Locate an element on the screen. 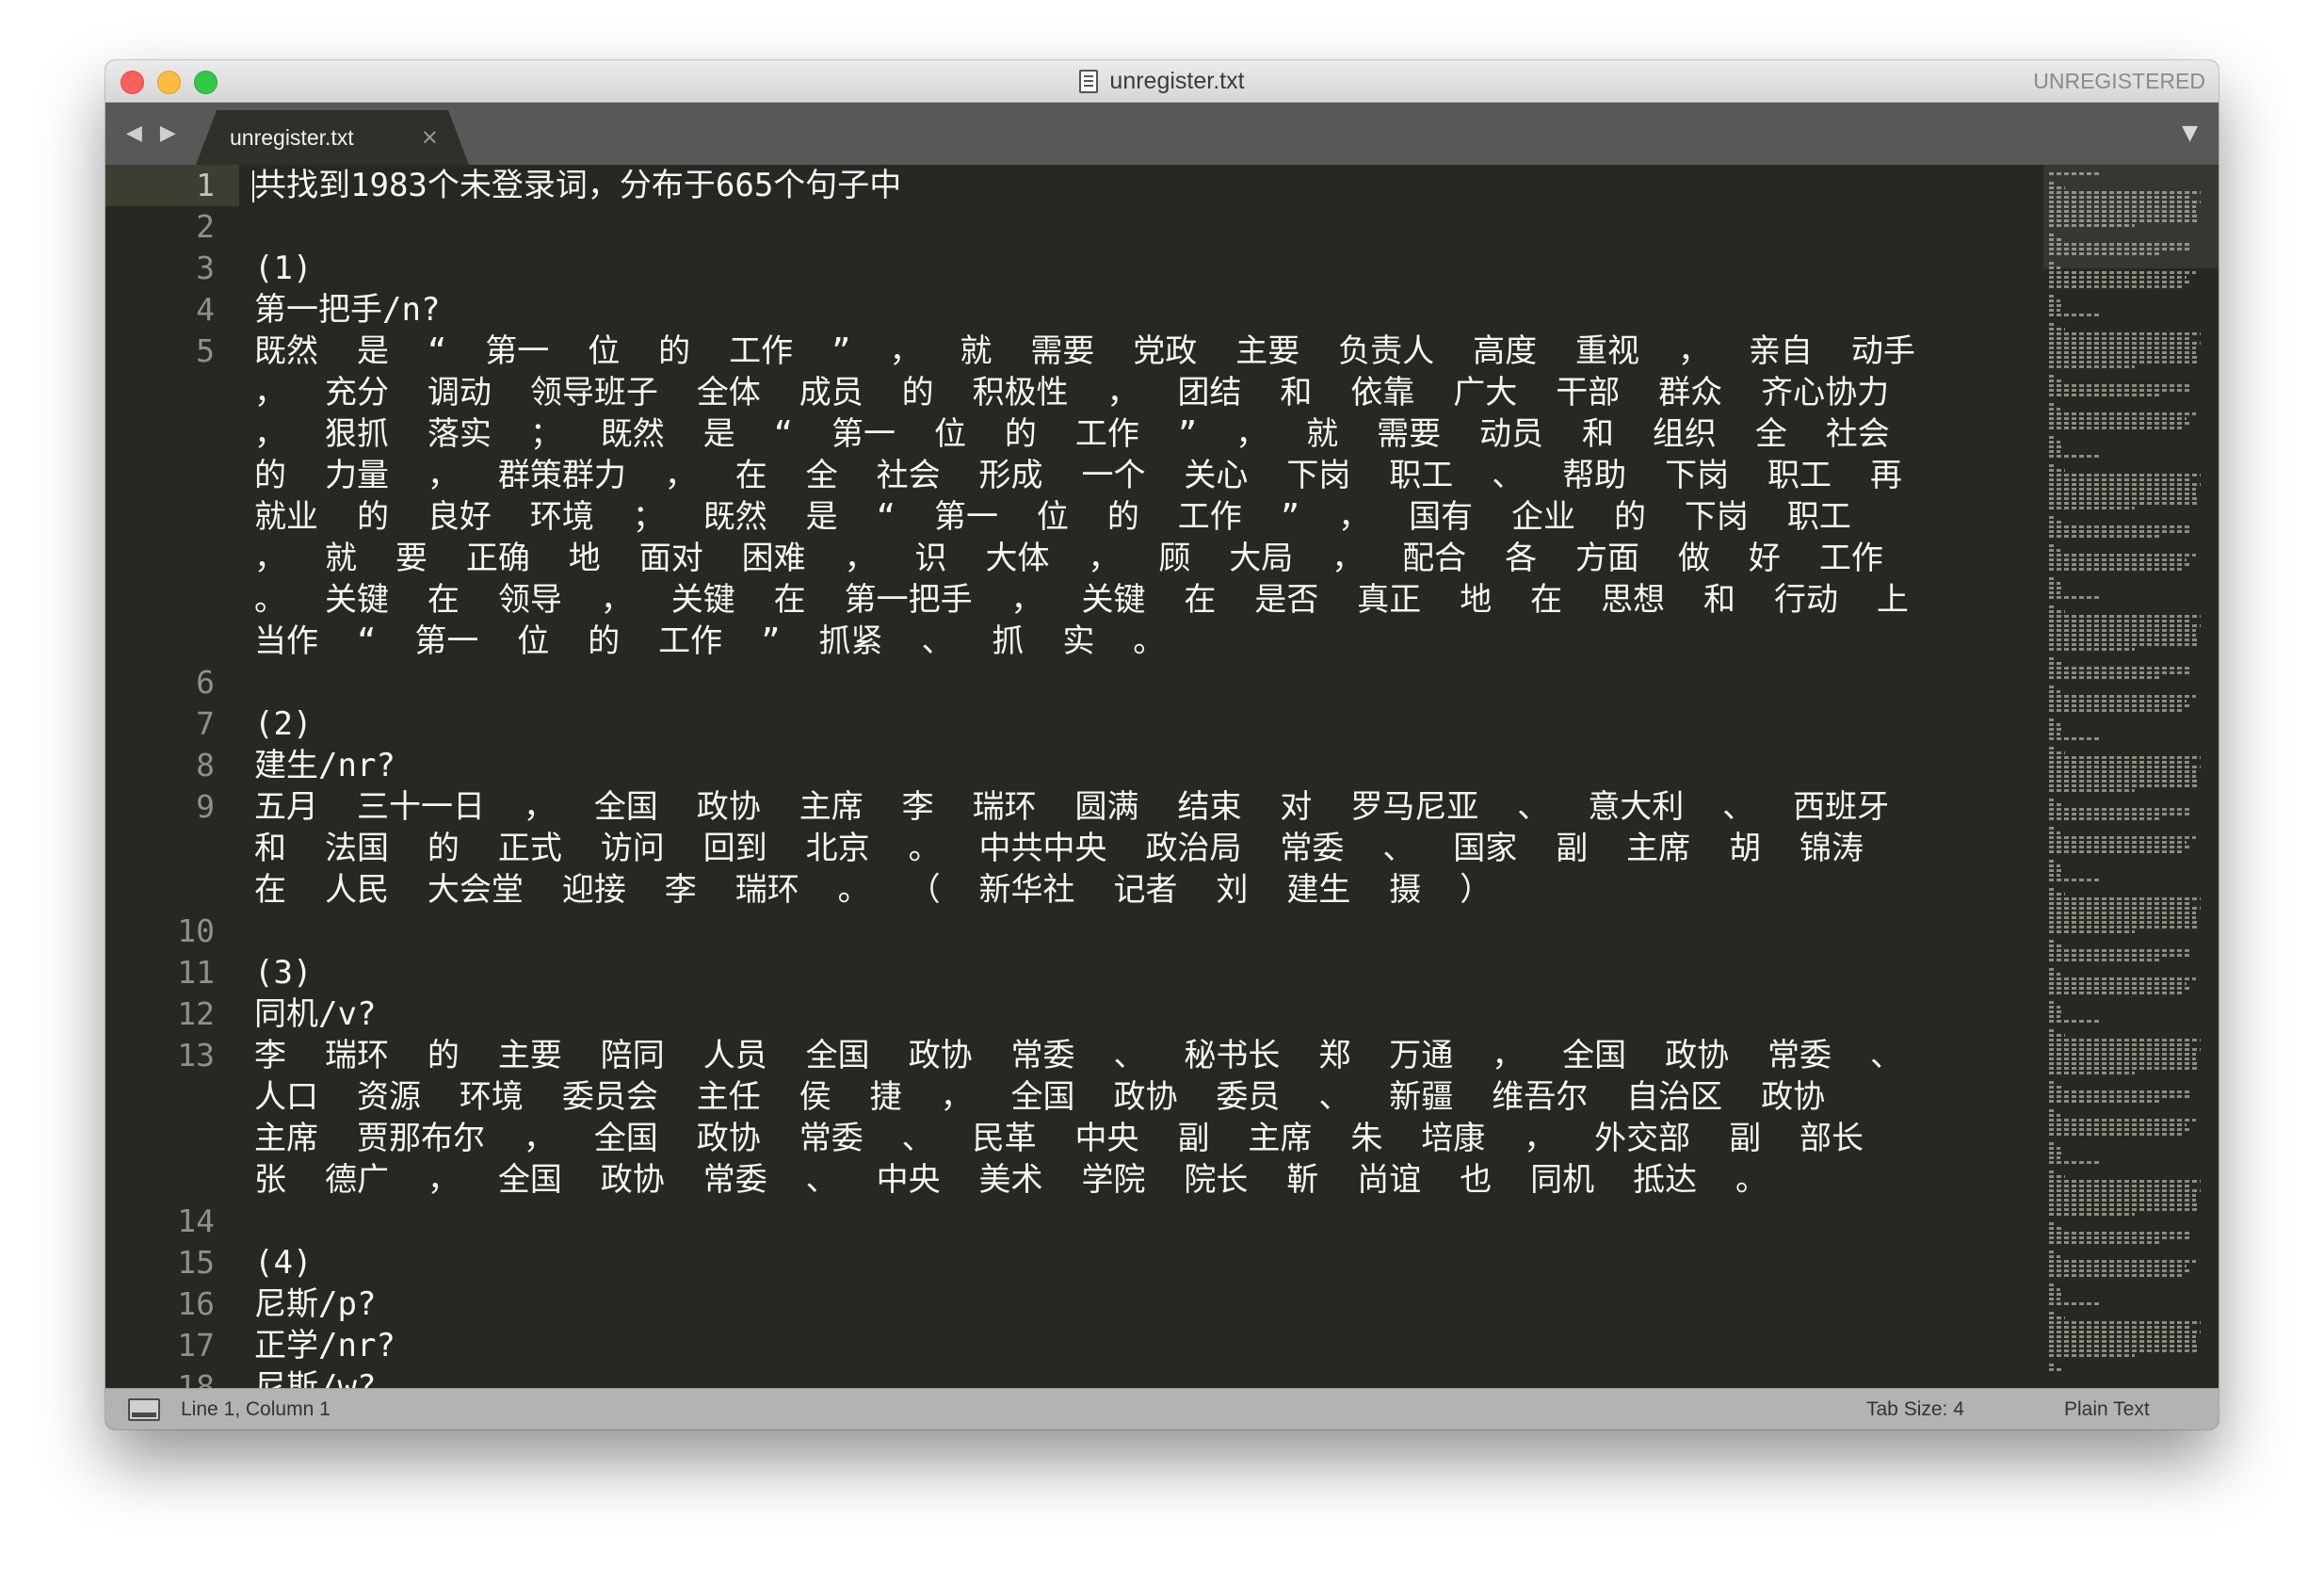  console-icon is located at coordinates (144, 1410).